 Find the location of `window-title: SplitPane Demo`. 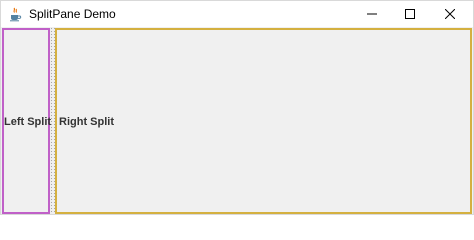

window-title: SplitPane Demo is located at coordinates (72, 14).